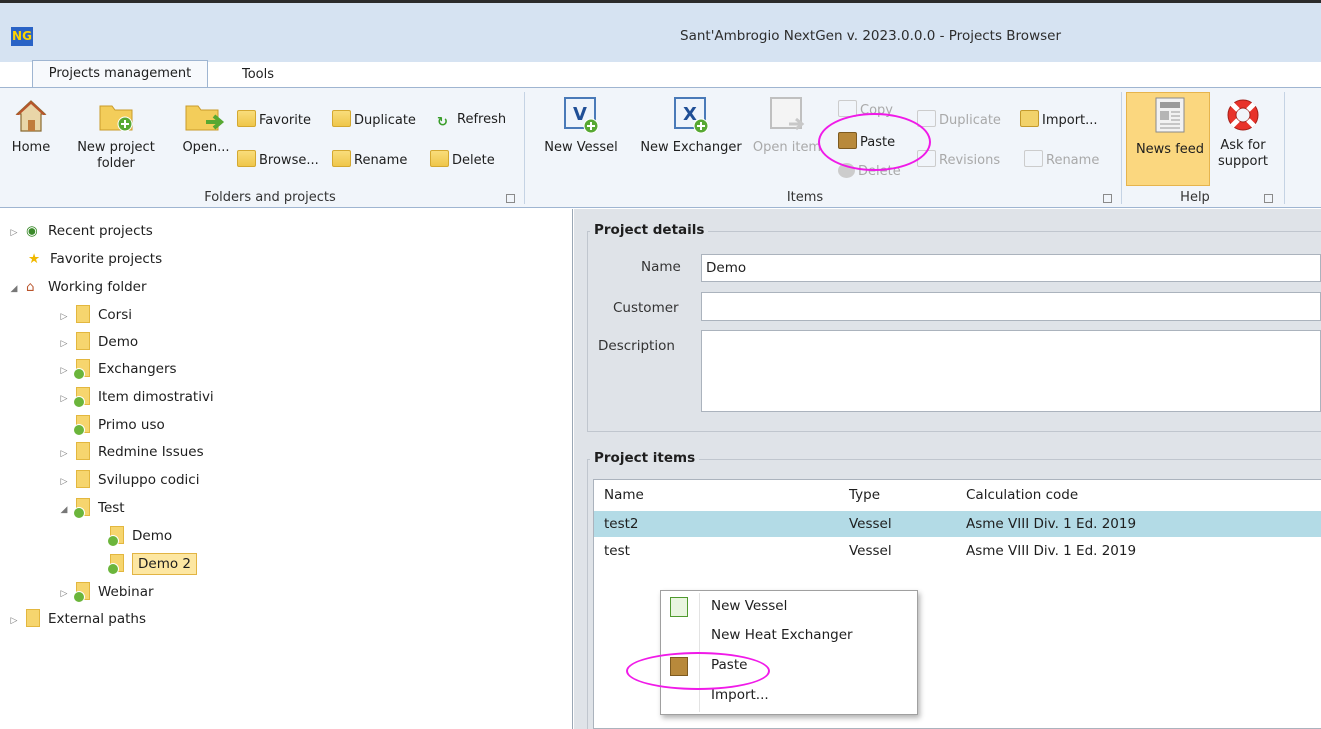 This screenshot has width=1321, height=729. I want to click on refresh-button: ↻ Refresh, so click(471, 120).